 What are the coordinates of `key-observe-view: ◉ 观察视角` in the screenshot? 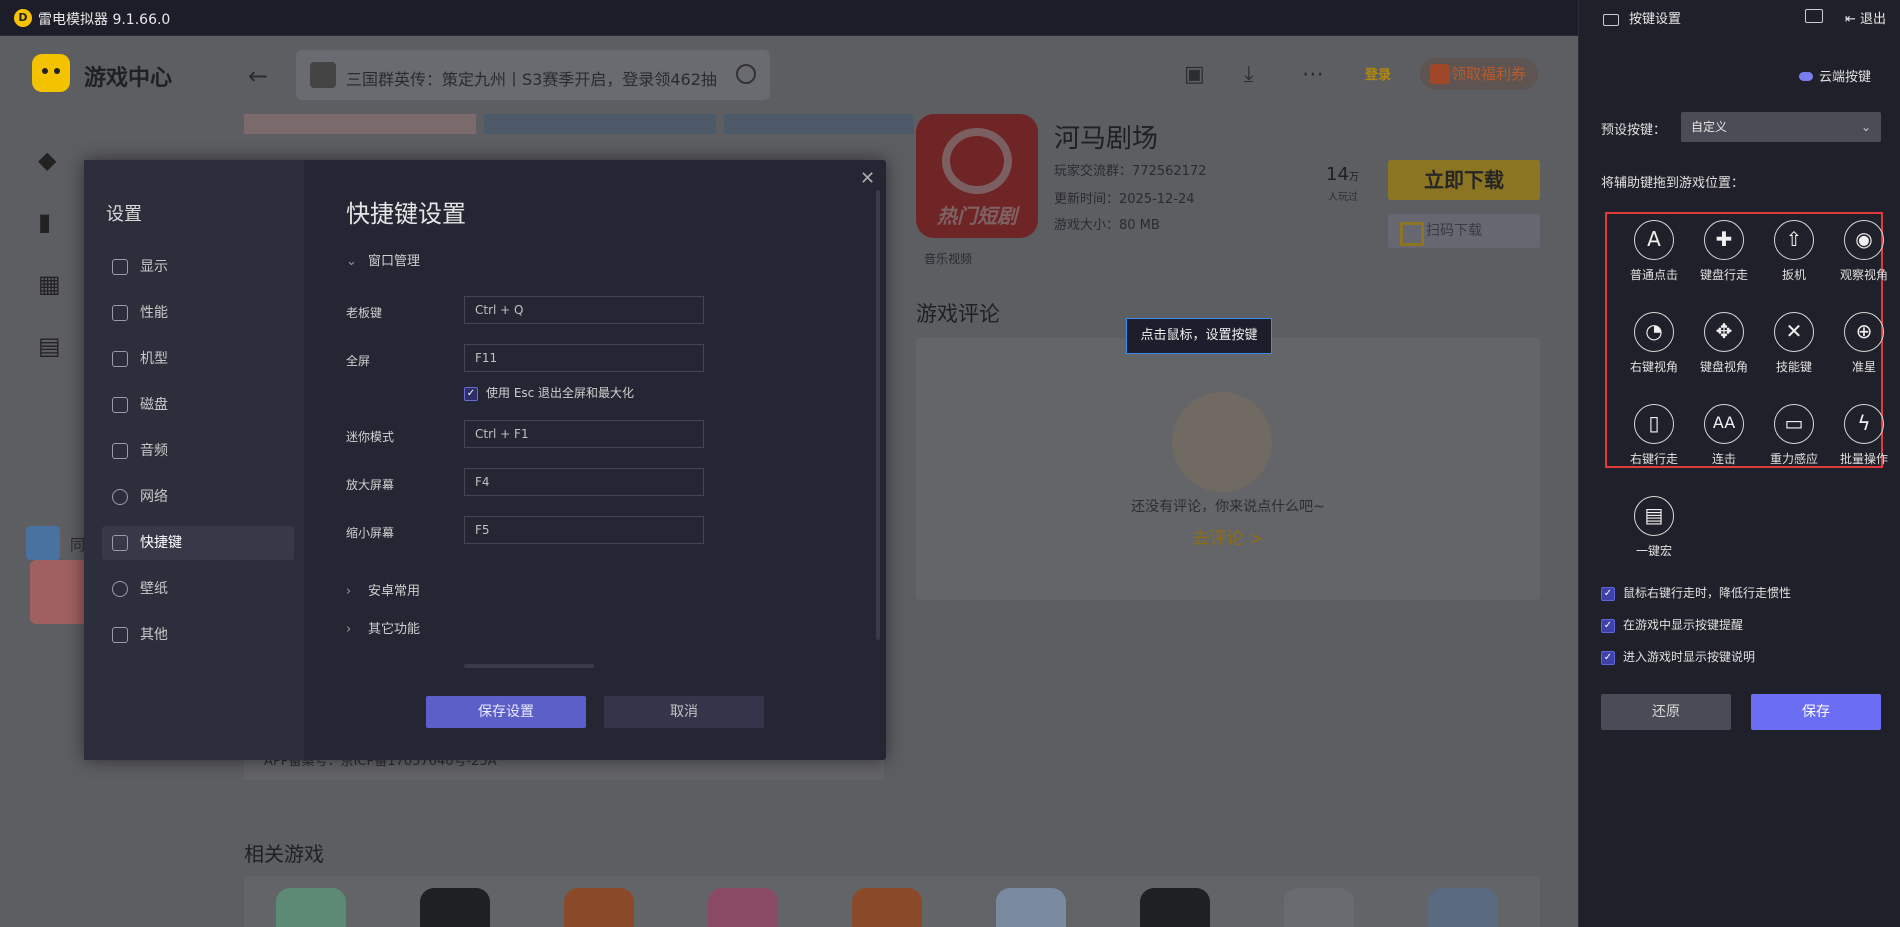 It's located at (1864, 254).